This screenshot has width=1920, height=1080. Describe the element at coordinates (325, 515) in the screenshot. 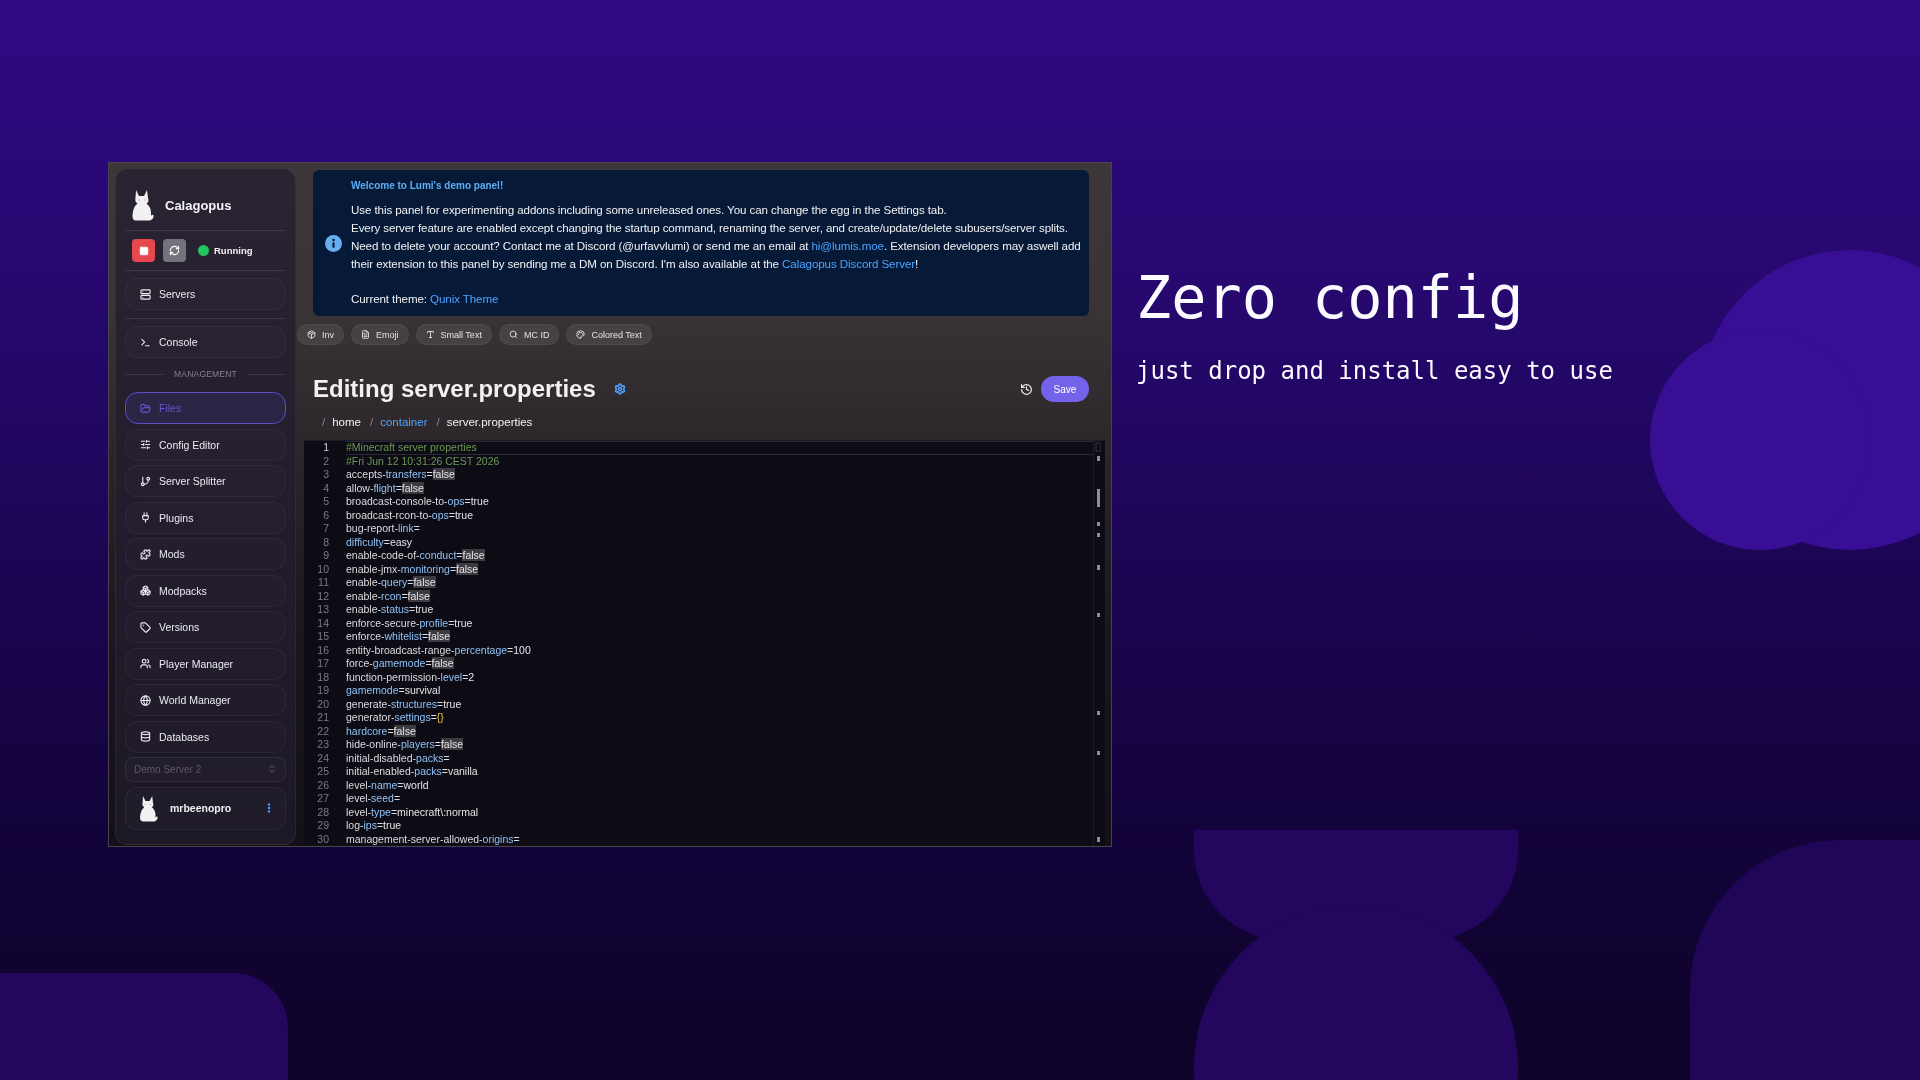

I see `line-number: 6` at that location.